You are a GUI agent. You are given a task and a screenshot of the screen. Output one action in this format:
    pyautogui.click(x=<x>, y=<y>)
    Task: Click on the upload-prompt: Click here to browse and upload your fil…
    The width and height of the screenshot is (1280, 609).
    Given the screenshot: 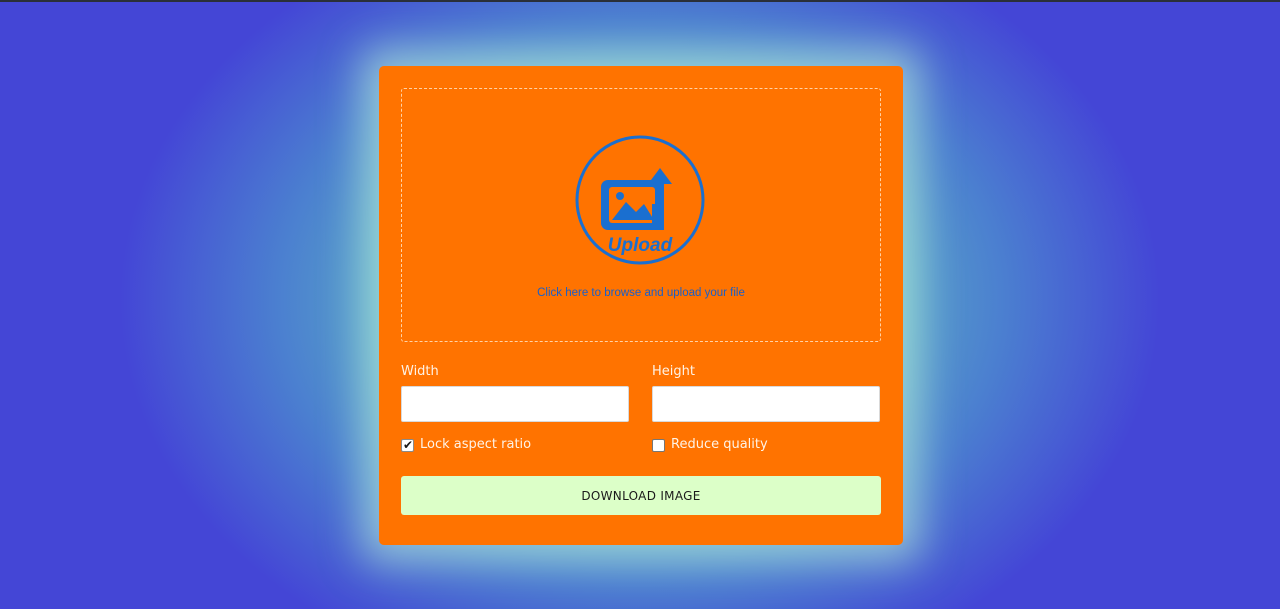 What is the action you would take?
    pyautogui.click(x=641, y=293)
    